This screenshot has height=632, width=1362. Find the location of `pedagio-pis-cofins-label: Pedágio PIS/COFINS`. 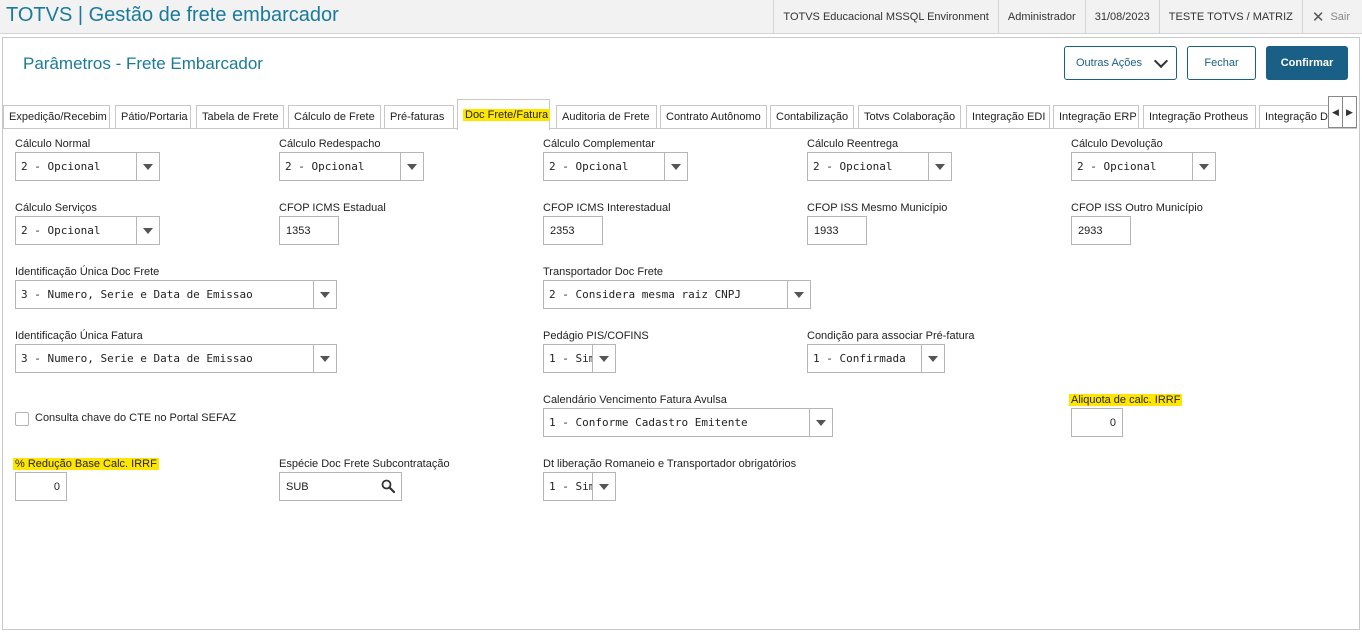

pedagio-pis-cofins-label: Pedágio PIS/COFINS is located at coordinates (596, 336).